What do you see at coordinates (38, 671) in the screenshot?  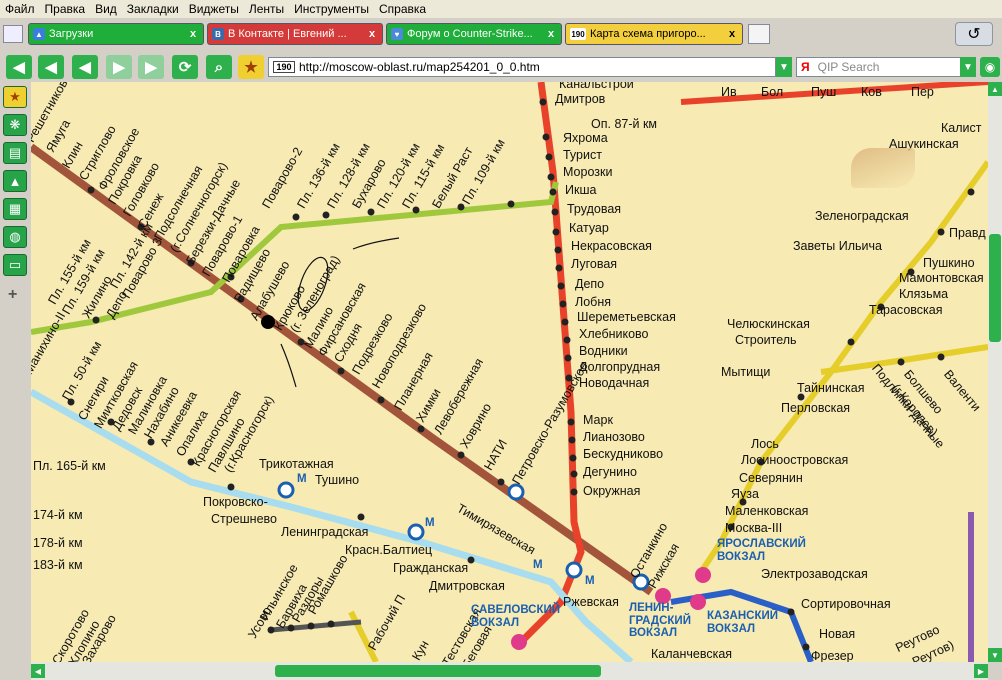 I see `scroll-left-icon: ◀` at bounding box center [38, 671].